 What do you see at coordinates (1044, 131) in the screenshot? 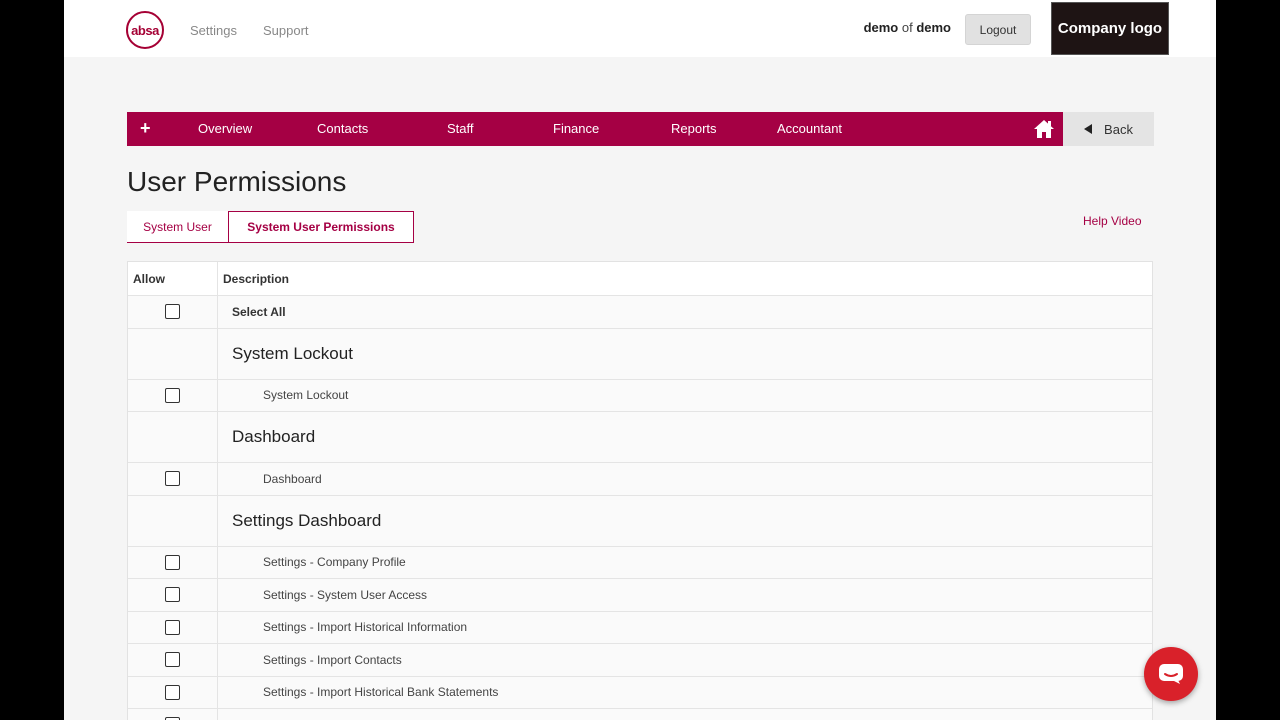
I see `home-icon` at bounding box center [1044, 131].